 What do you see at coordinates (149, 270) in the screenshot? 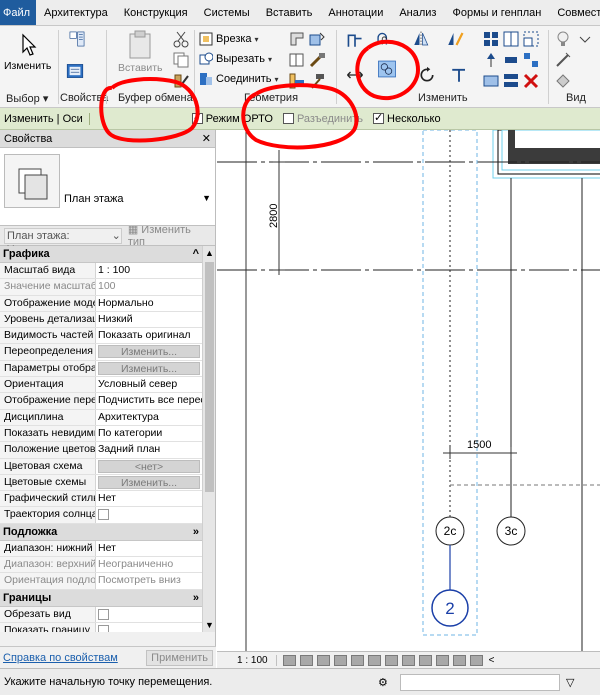
I see `property-value: 1 : 100` at bounding box center [149, 270].